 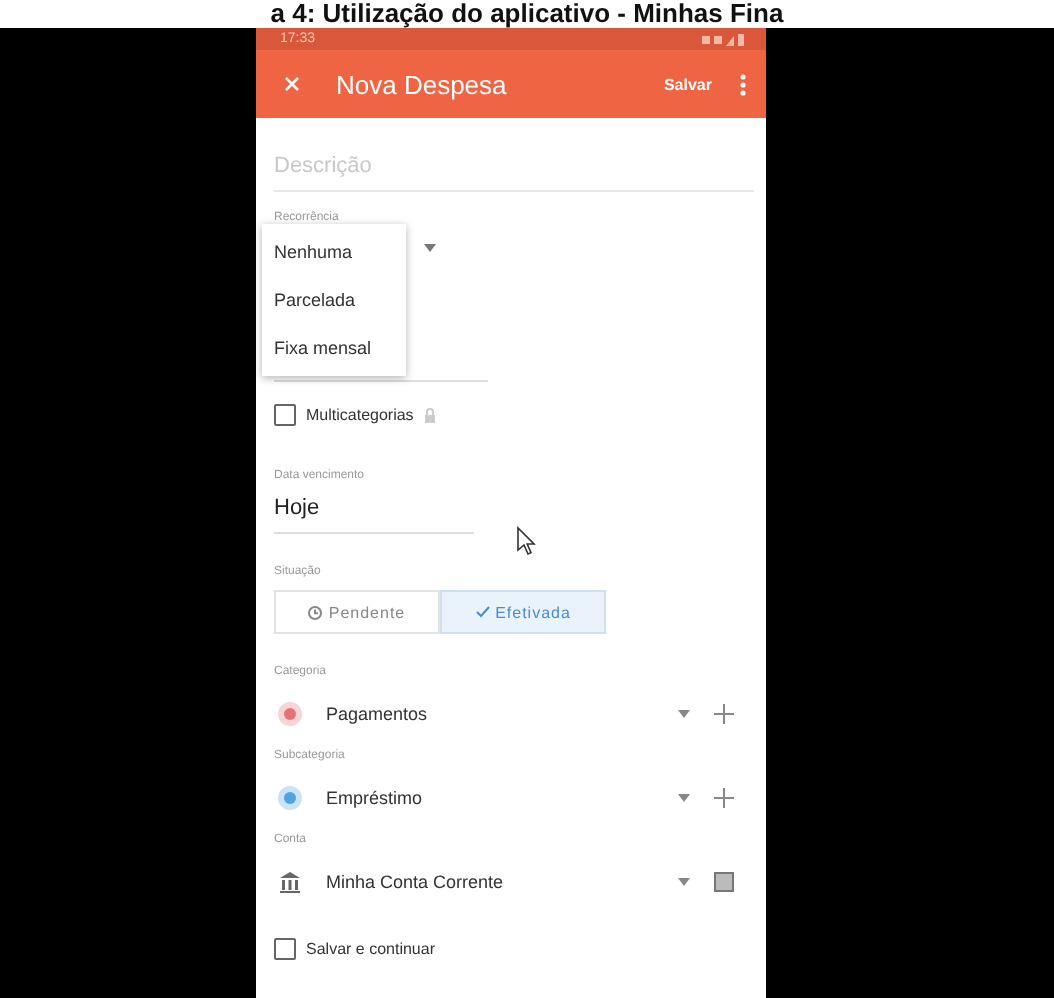 What do you see at coordinates (357, 612) in the screenshot?
I see `status-toggle: Pendente` at bounding box center [357, 612].